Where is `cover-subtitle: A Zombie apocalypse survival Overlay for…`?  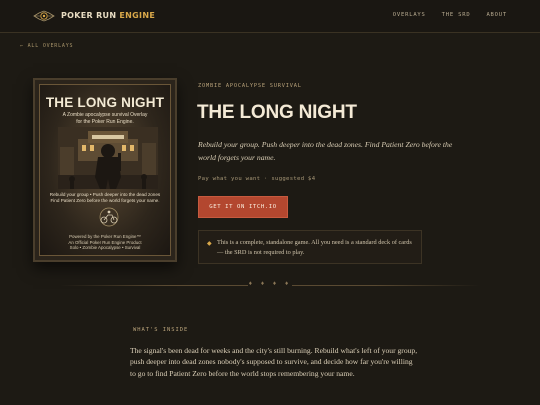 cover-subtitle: A Zombie apocalypse survival Overlay for… is located at coordinates (105, 118).